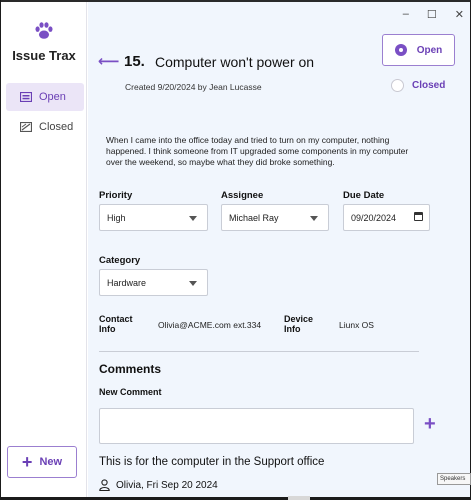  Describe the element at coordinates (193, 87) in the screenshot. I see `created-info: Created 9/20/2024 by Jean Lucasse` at that location.